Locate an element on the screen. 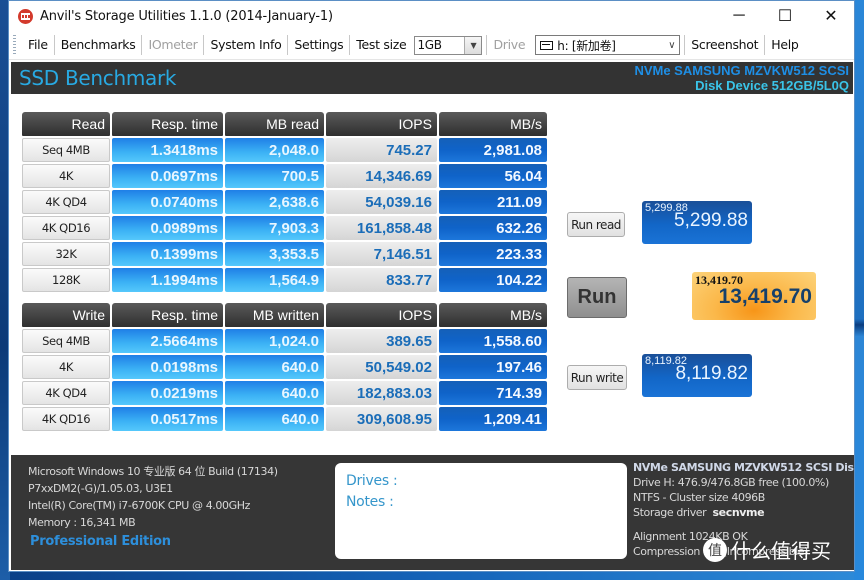  menu-benchmarks: Benchmarks is located at coordinates (98, 45).